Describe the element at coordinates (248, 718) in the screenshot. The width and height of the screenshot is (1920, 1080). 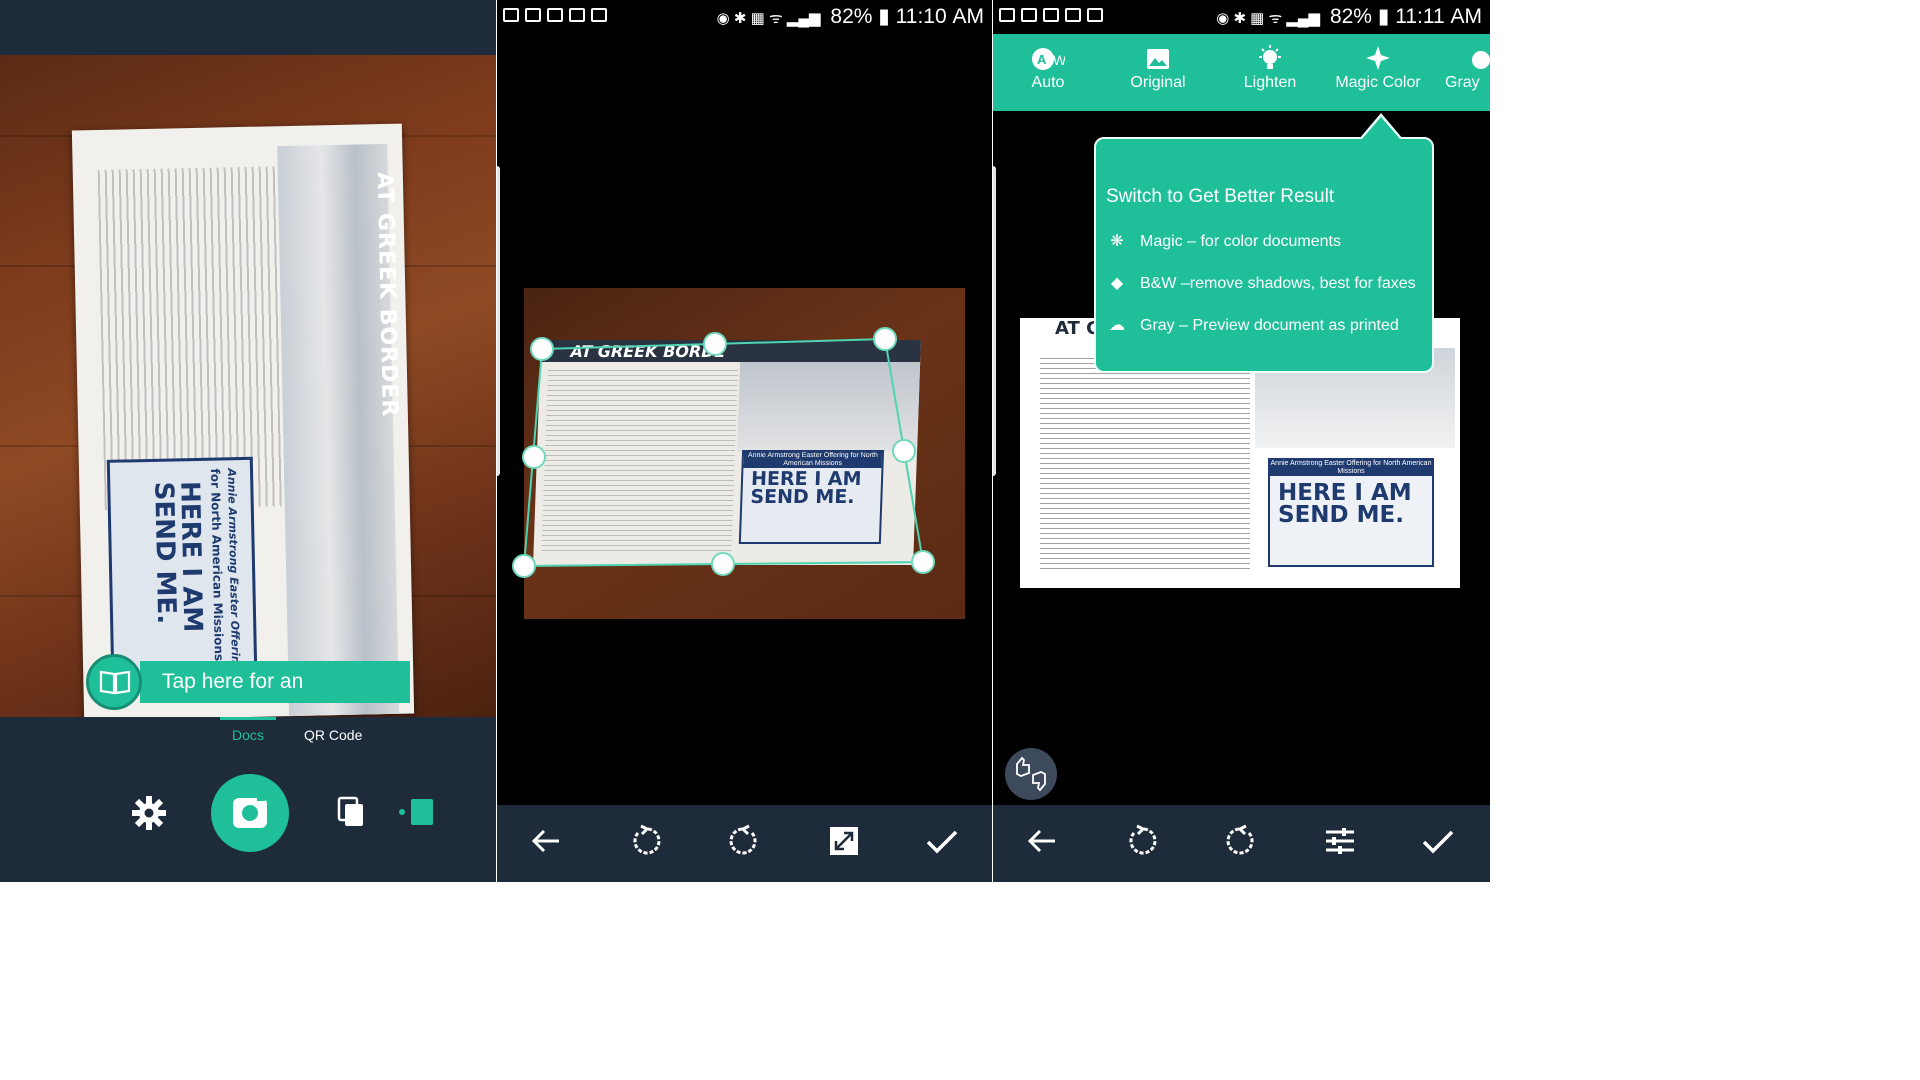
I see `mode-indicator` at that location.